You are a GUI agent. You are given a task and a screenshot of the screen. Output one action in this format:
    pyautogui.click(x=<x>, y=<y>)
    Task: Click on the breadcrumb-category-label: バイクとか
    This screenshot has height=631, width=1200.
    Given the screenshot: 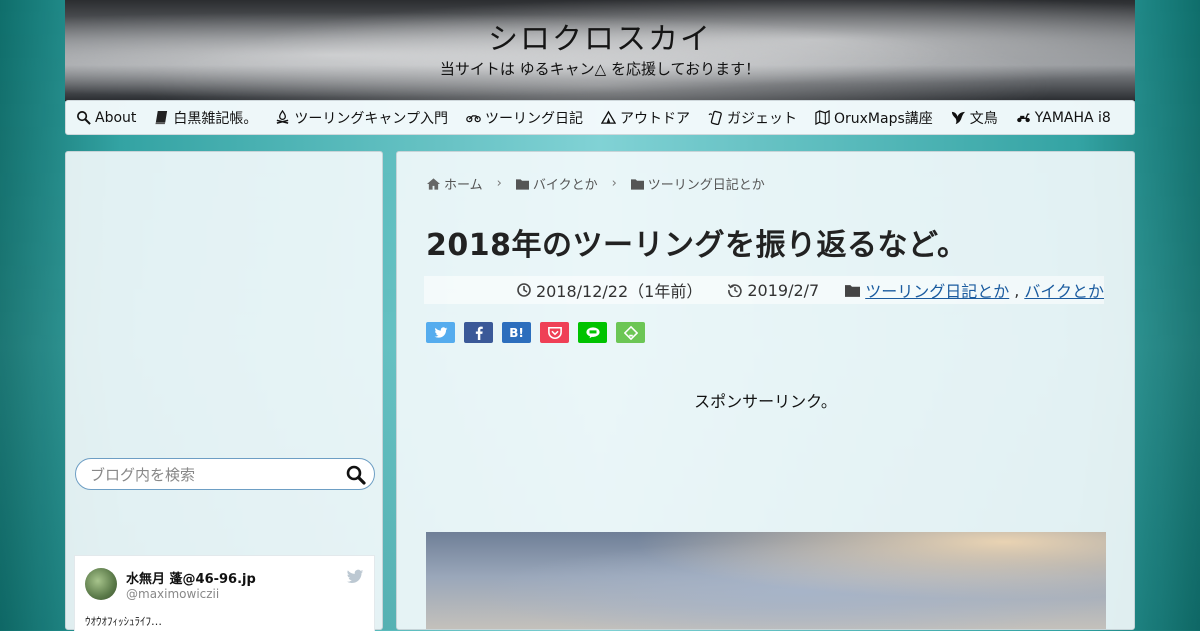 What is the action you would take?
    pyautogui.click(x=565, y=185)
    